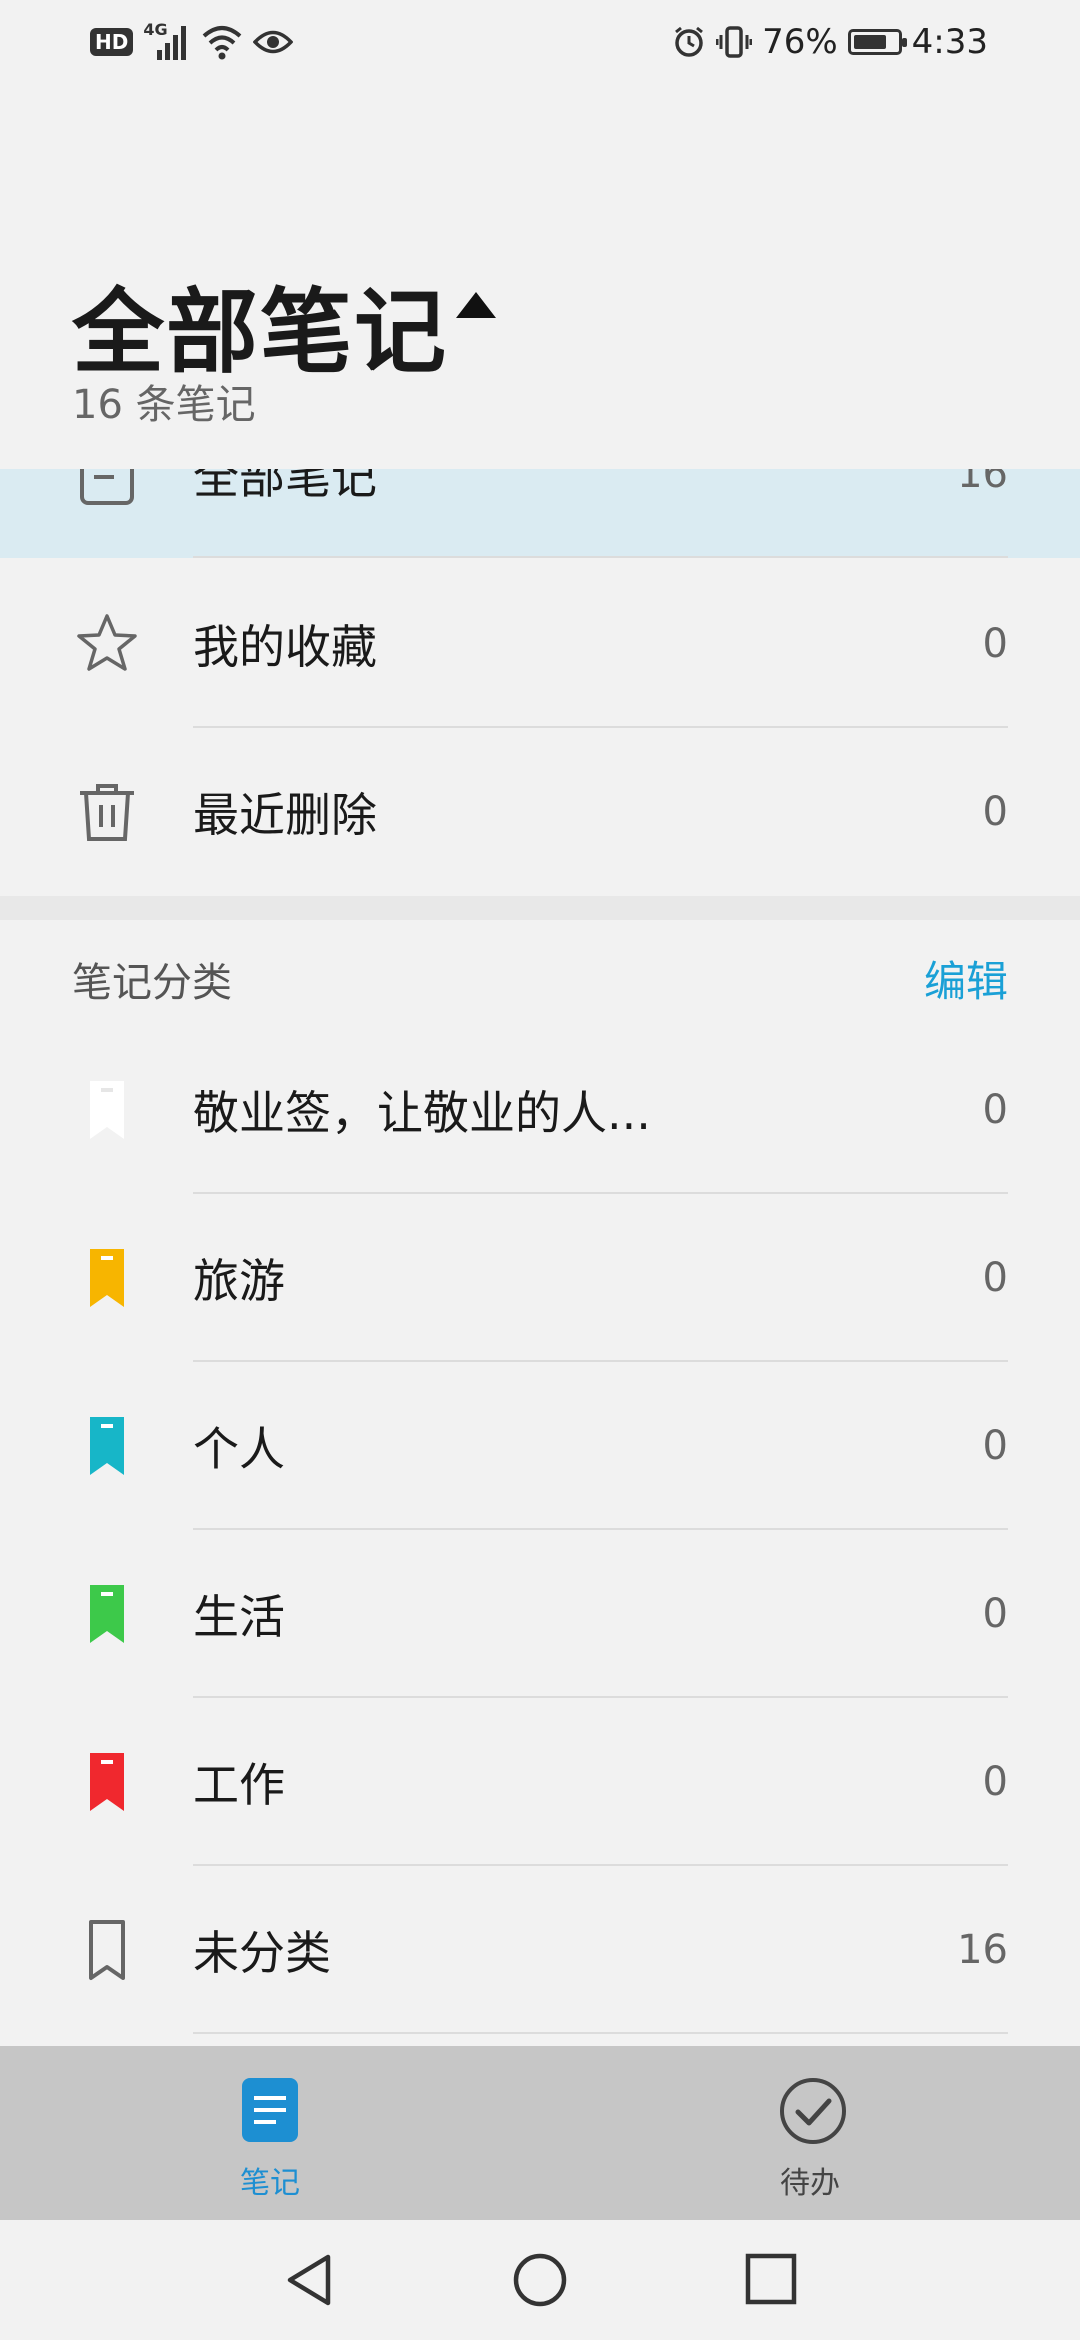 This screenshot has height=2340, width=1080. Describe the element at coordinates (285, 815) in the screenshot. I see `menu-item-label: 最近删除` at that location.